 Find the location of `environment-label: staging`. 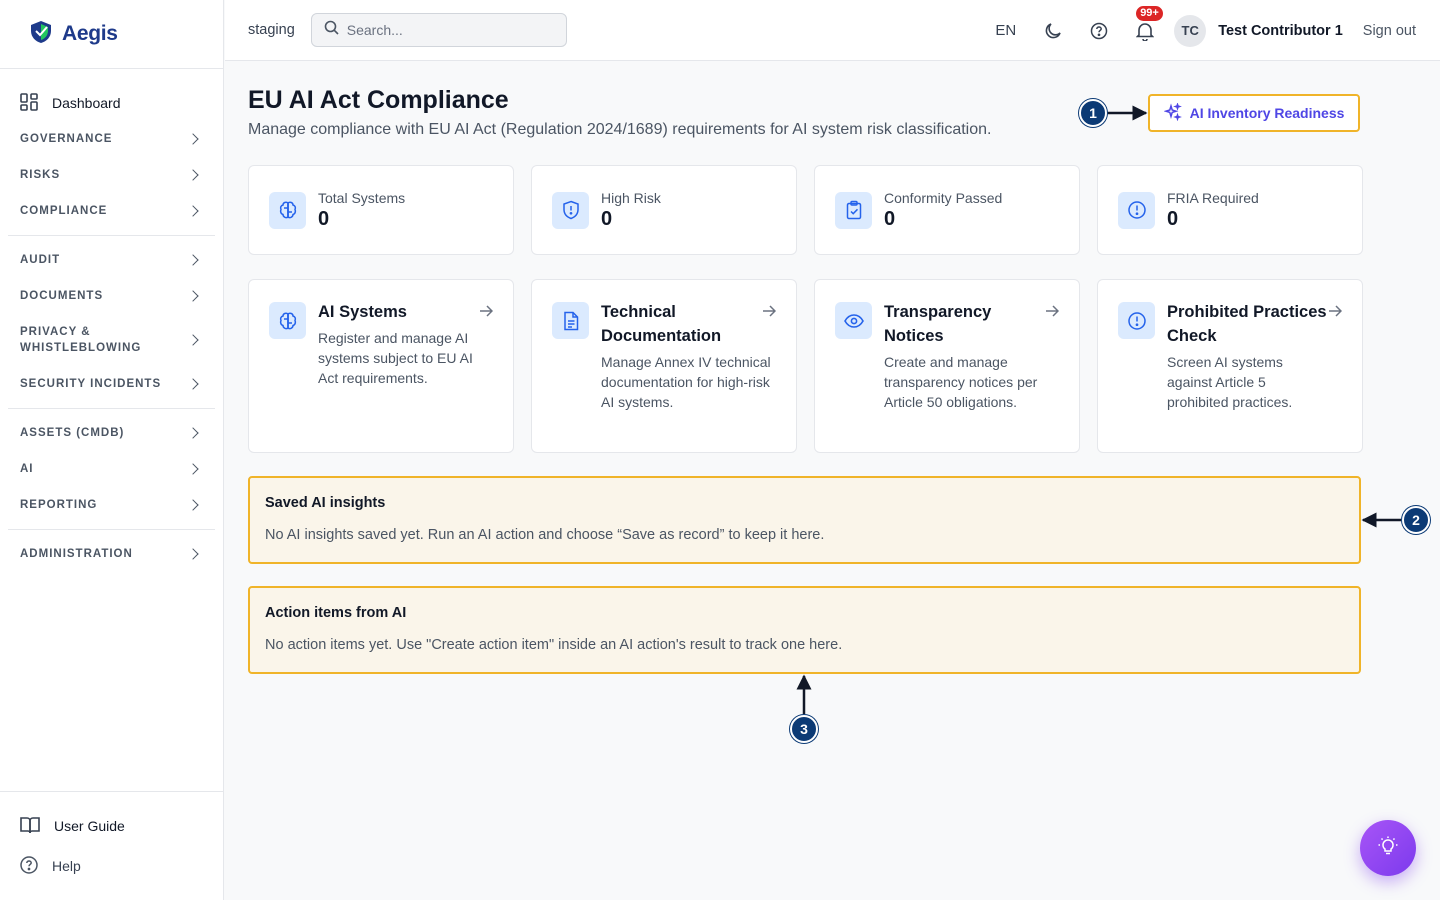

environment-label: staging is located at coordinates (271, 30).